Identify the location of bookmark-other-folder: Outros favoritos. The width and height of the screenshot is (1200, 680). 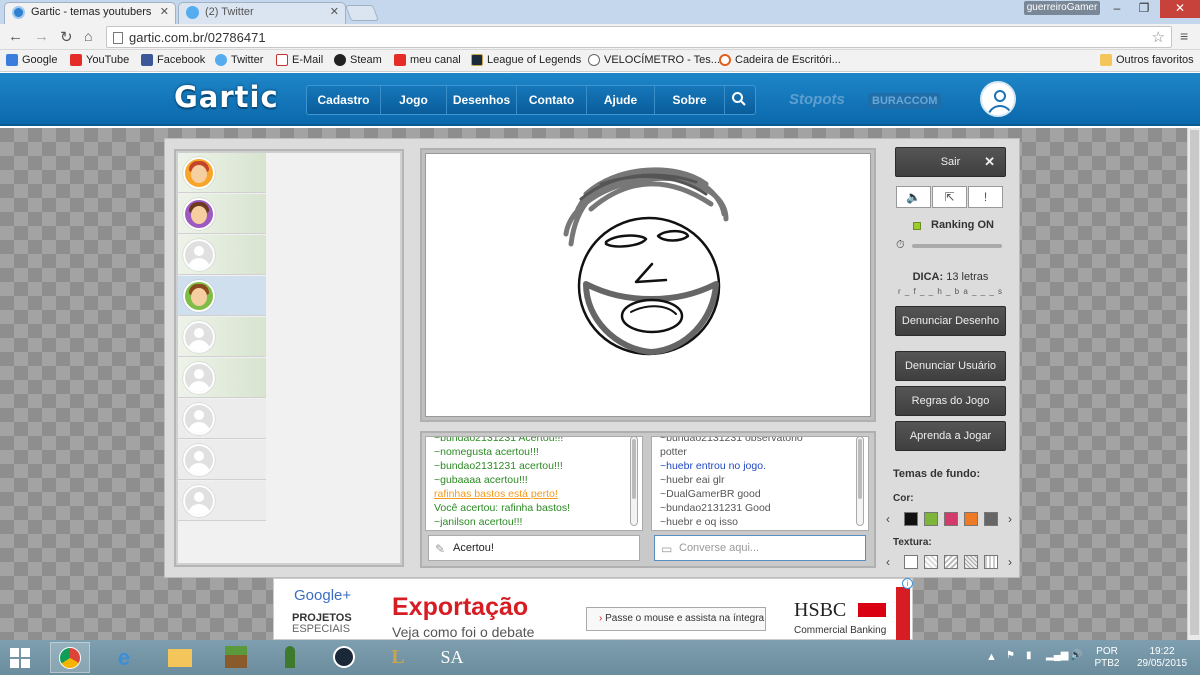
(1147, 60).